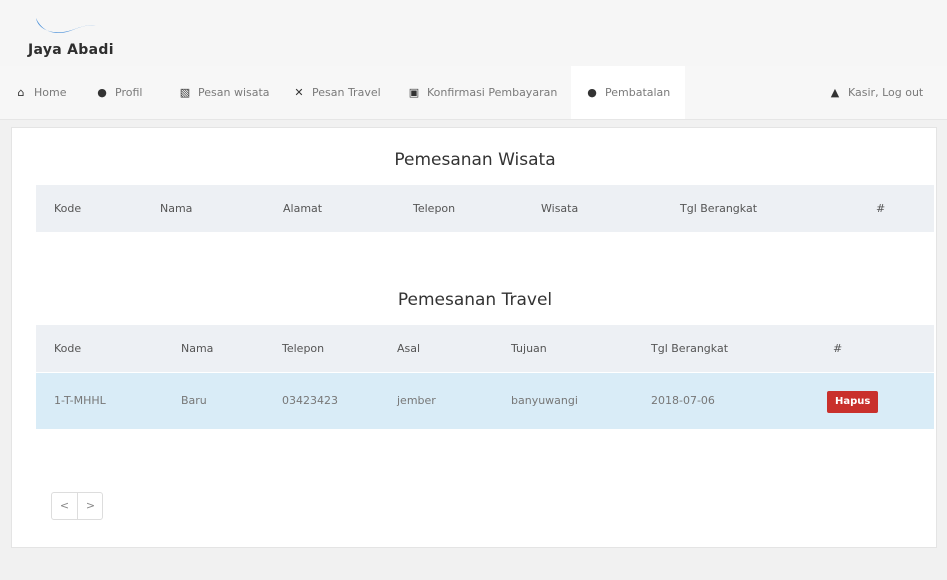 The width and height of the screenshot is (947, 580). I want to click on cell-nama: Baru, so click(194, 400).